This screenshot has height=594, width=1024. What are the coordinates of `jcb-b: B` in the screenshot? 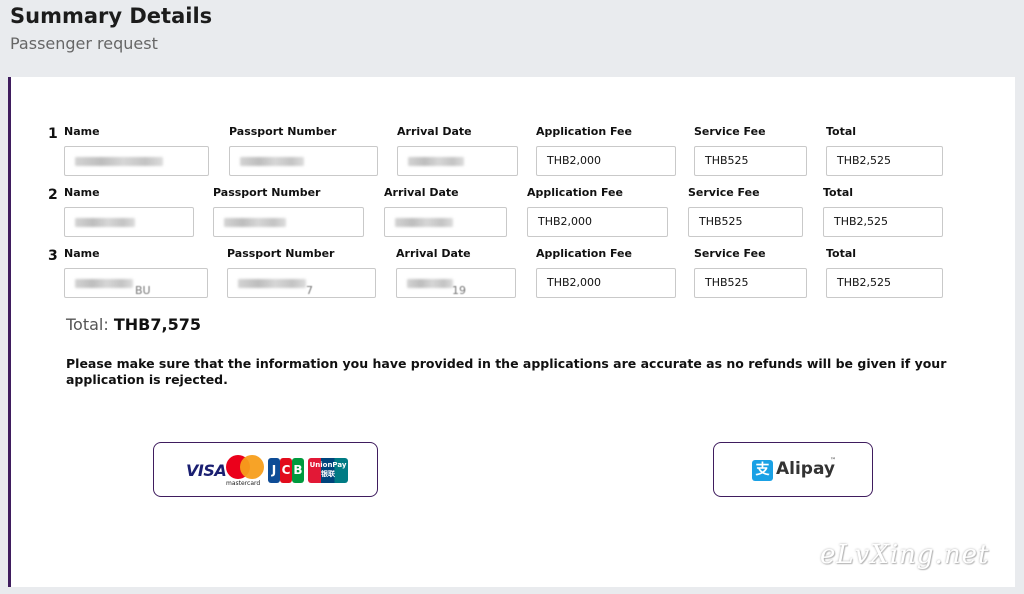 It's located at (298, 470).